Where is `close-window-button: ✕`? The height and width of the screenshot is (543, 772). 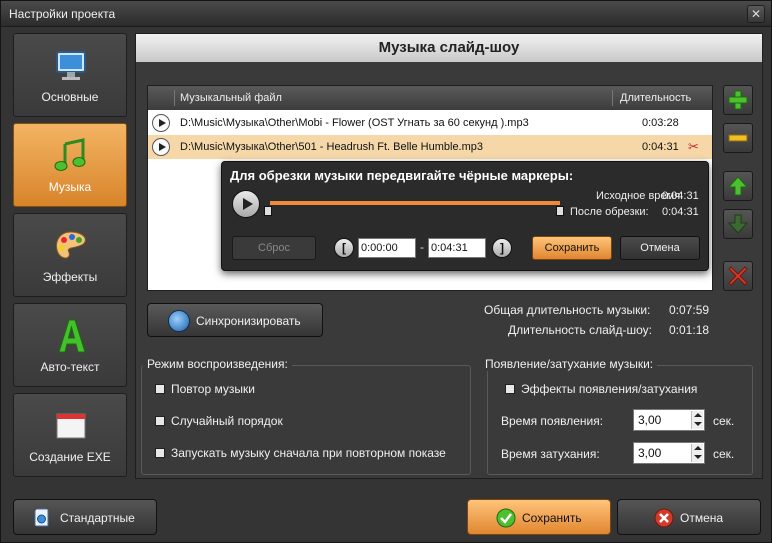
close-window-button: ✕ is located at coordinates (756, 14).